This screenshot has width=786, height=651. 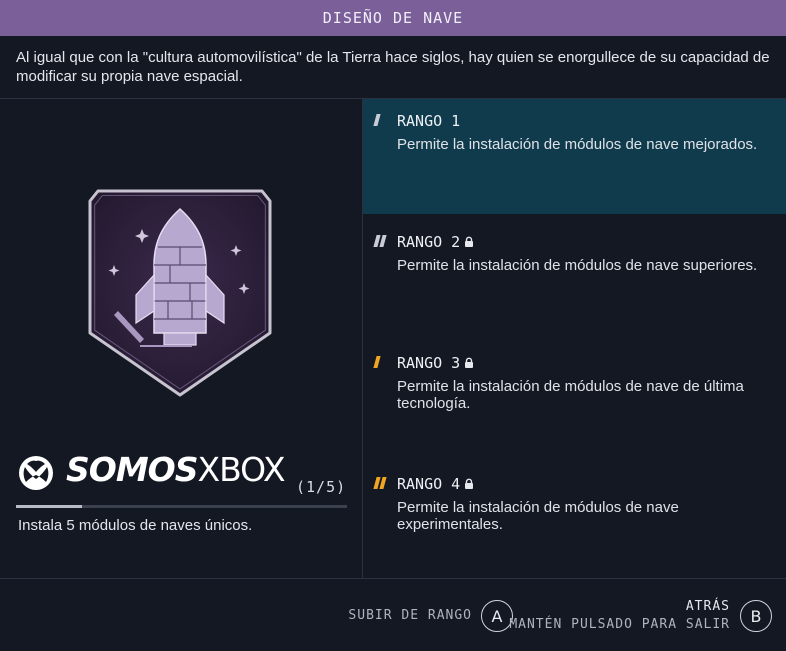 I want to click on progress-count: (1/5), so click(x=321, y=487).